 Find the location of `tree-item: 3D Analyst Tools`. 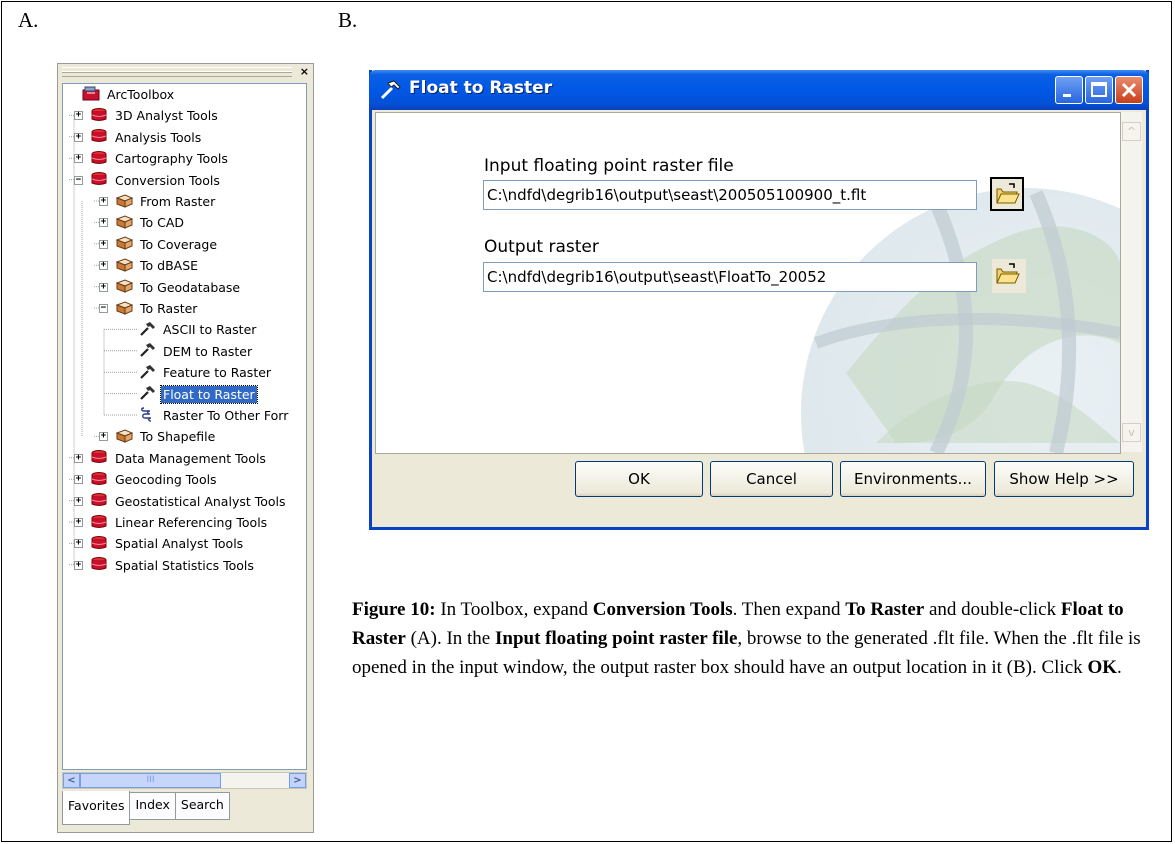

tree-item: 3D Analyst Tools is located at coordinates (155, 115).